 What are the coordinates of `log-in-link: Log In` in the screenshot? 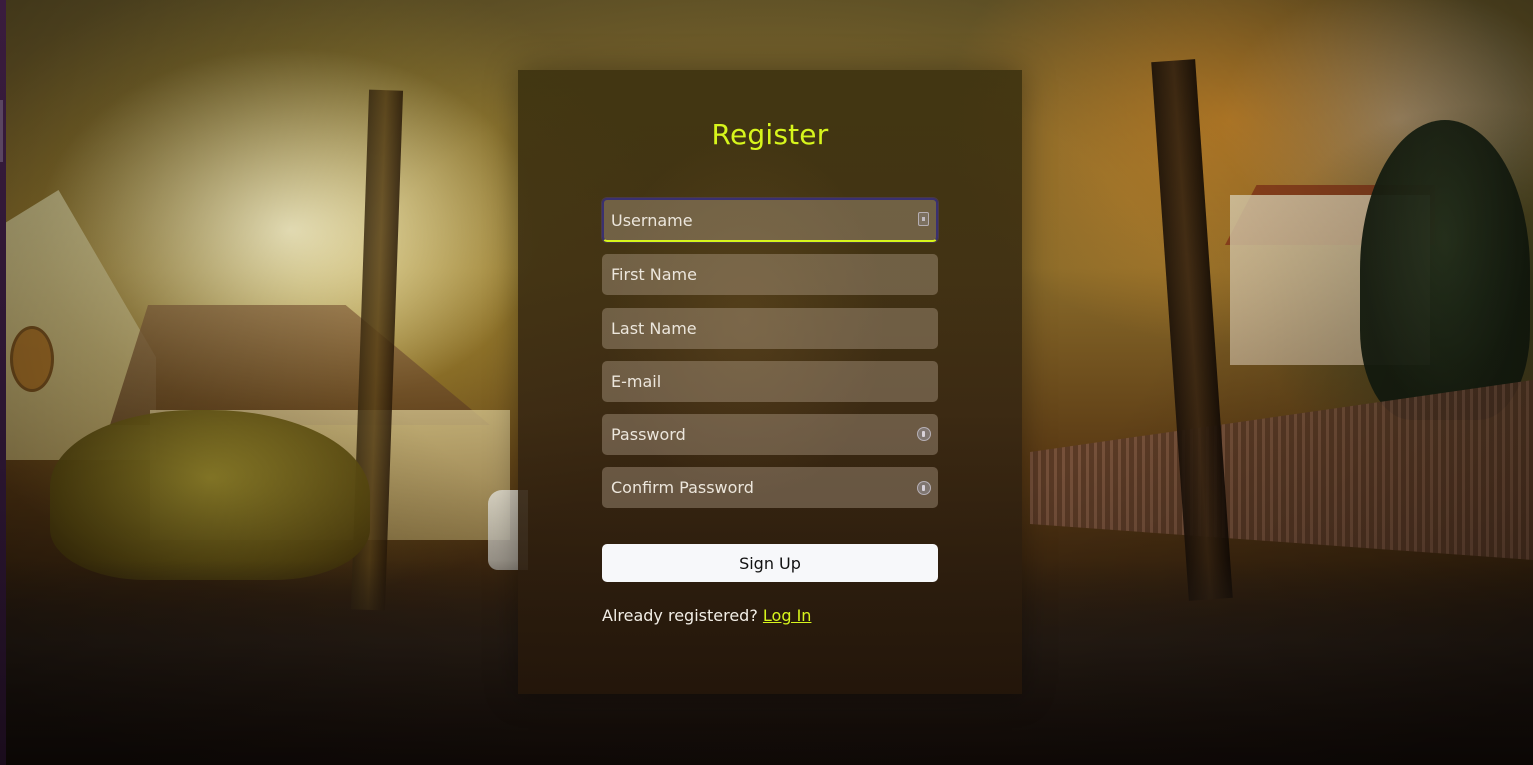 It's located at (787, 615).